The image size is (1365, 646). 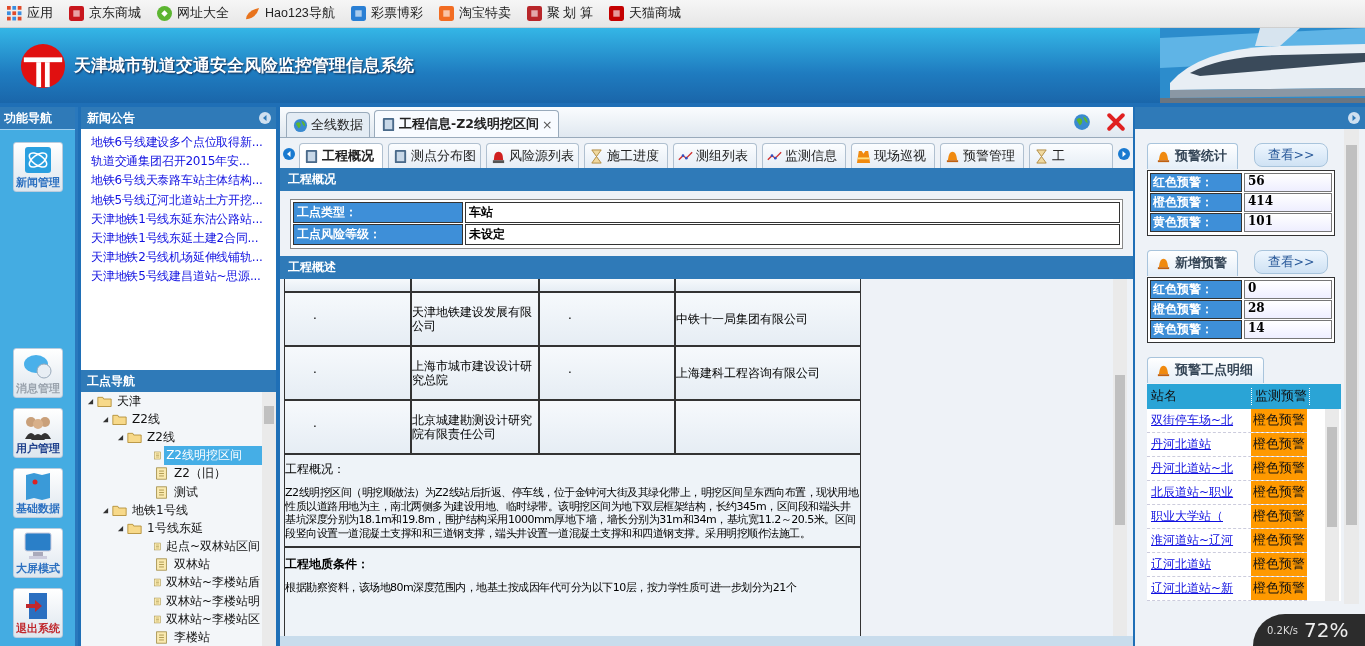 What do you see at coordinates (212, 583) in the screenshot?
I see `tree-item: 双林站~李楼站盾` at bounding box center [212, 583].